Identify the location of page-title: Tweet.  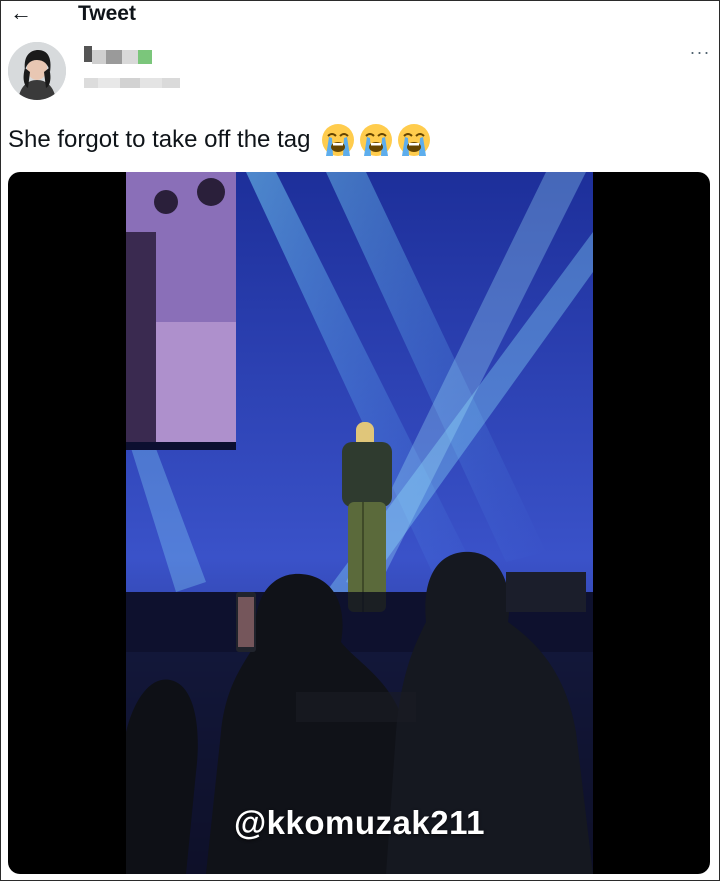
(107, 13).